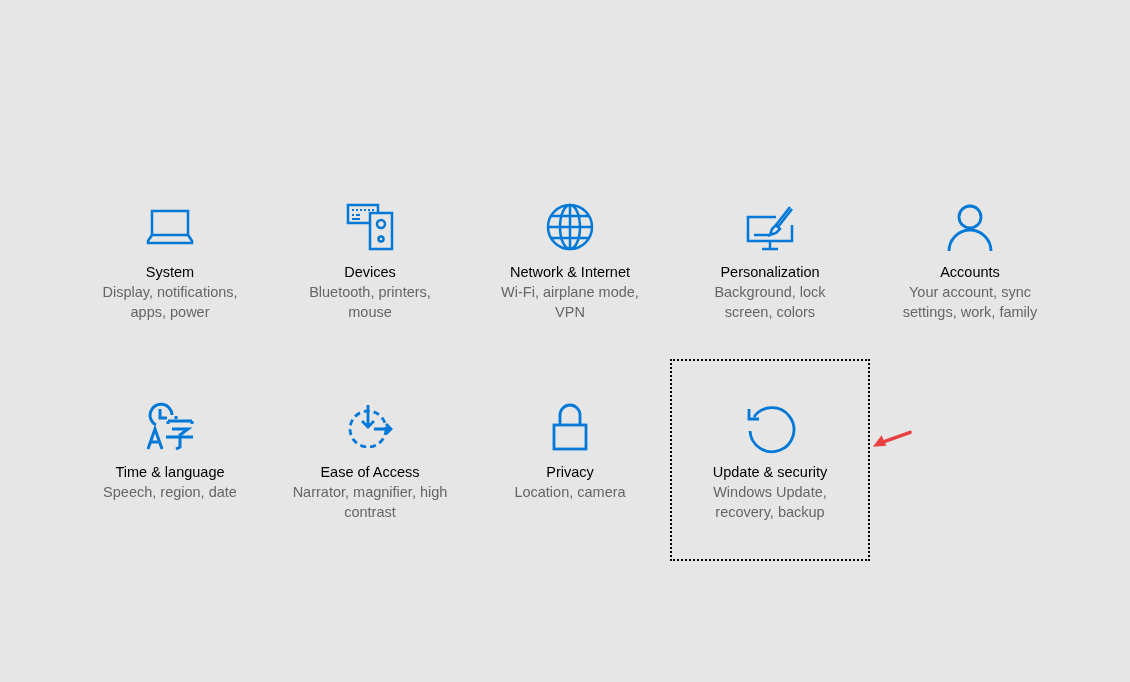 The height and width of the screenshot is (682, 1130). I want to click on category-title: Ease of Access, so click(370, 472).